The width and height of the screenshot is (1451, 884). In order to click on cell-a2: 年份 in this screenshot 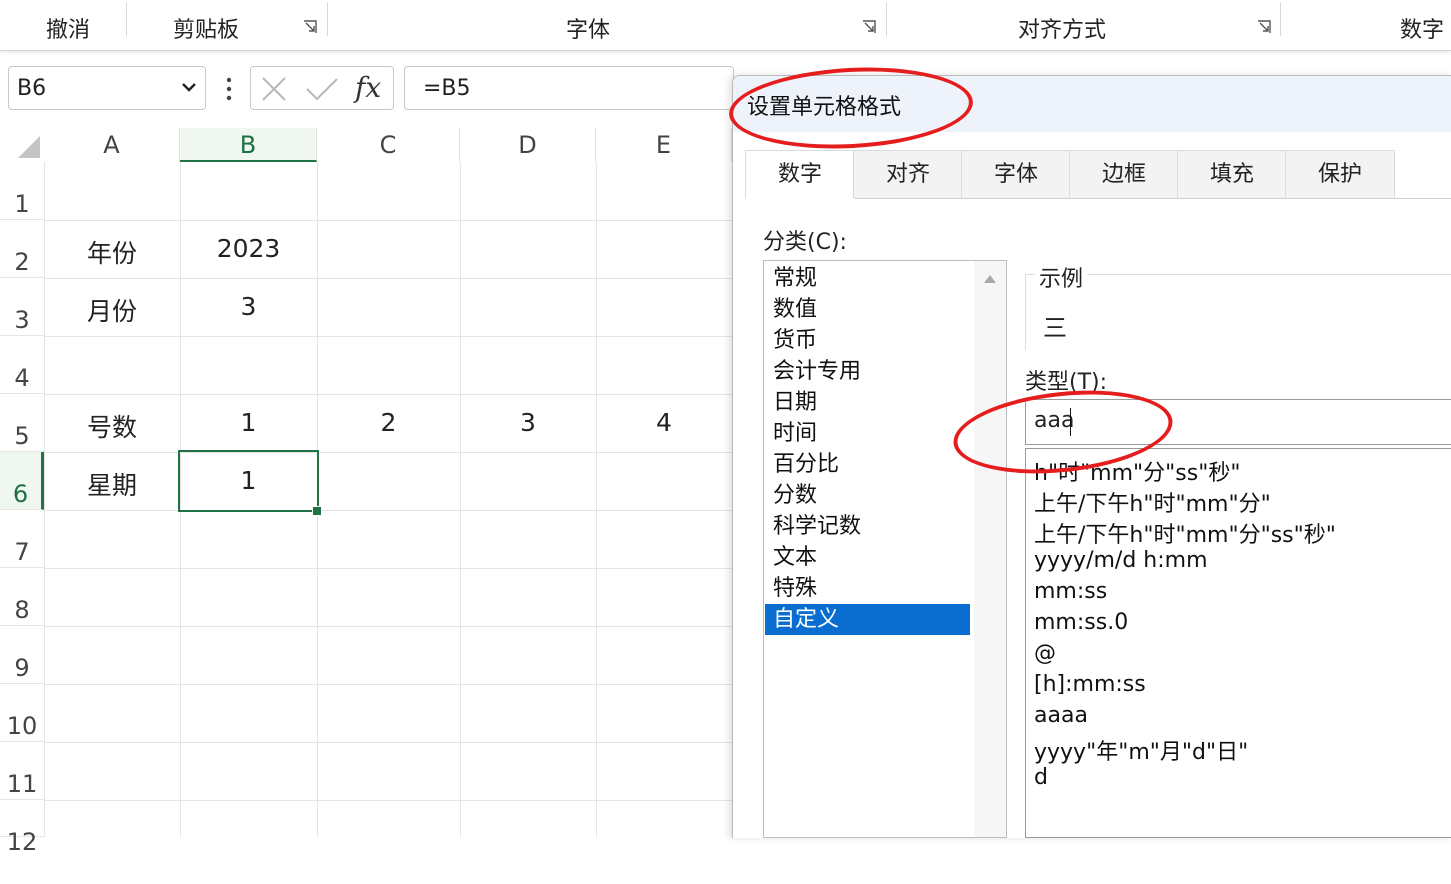, I will do `click(112, 252)`.